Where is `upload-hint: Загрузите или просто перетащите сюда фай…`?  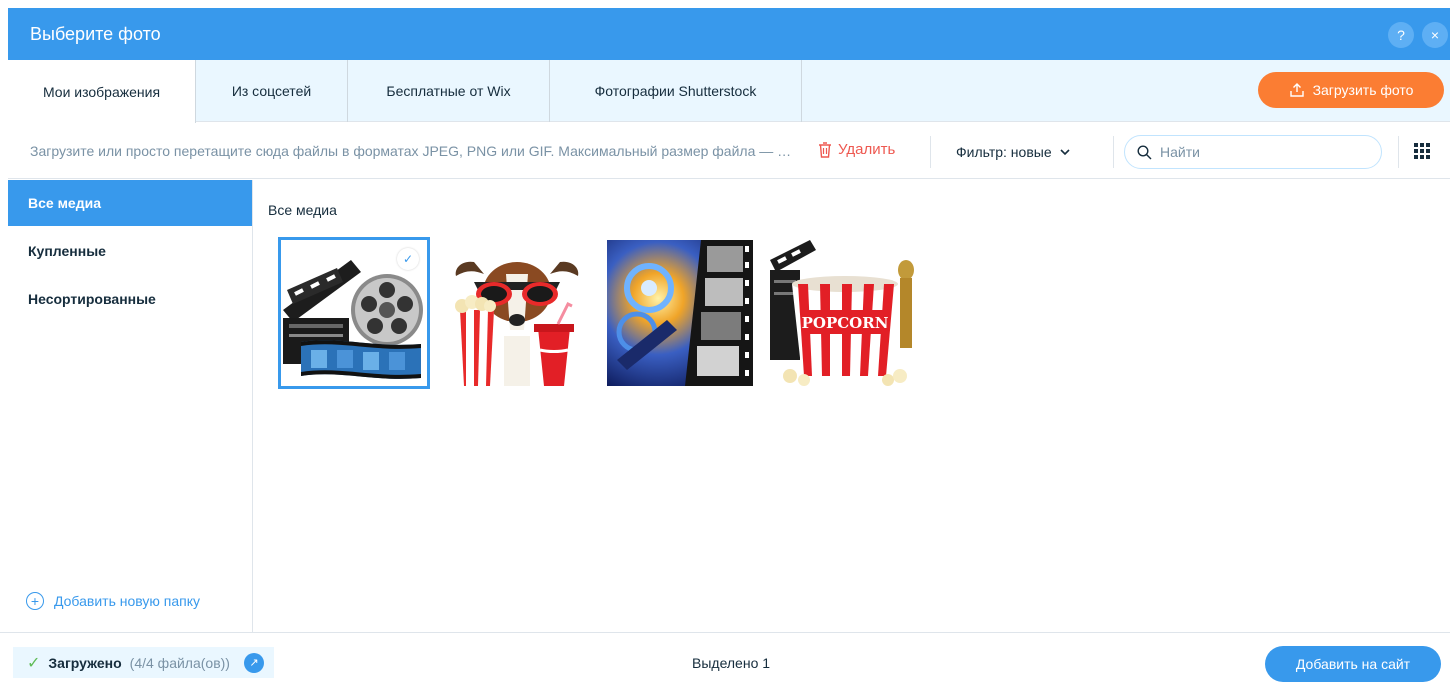 upload-hint: Загрузите или просто перетащите сюда фай… is located at coordinates (412, 151).